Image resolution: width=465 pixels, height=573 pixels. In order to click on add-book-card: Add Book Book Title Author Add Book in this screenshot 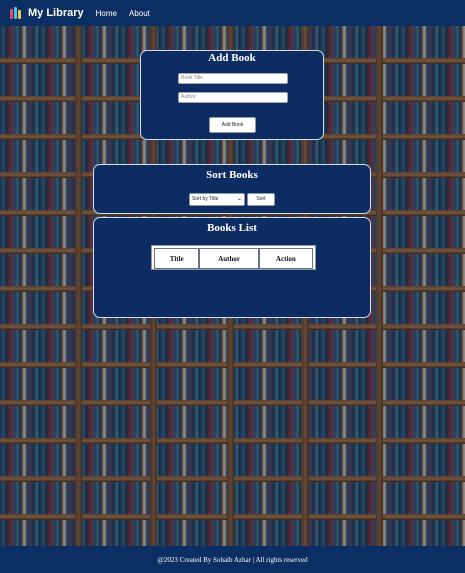, I will do `click(232, 95)`.